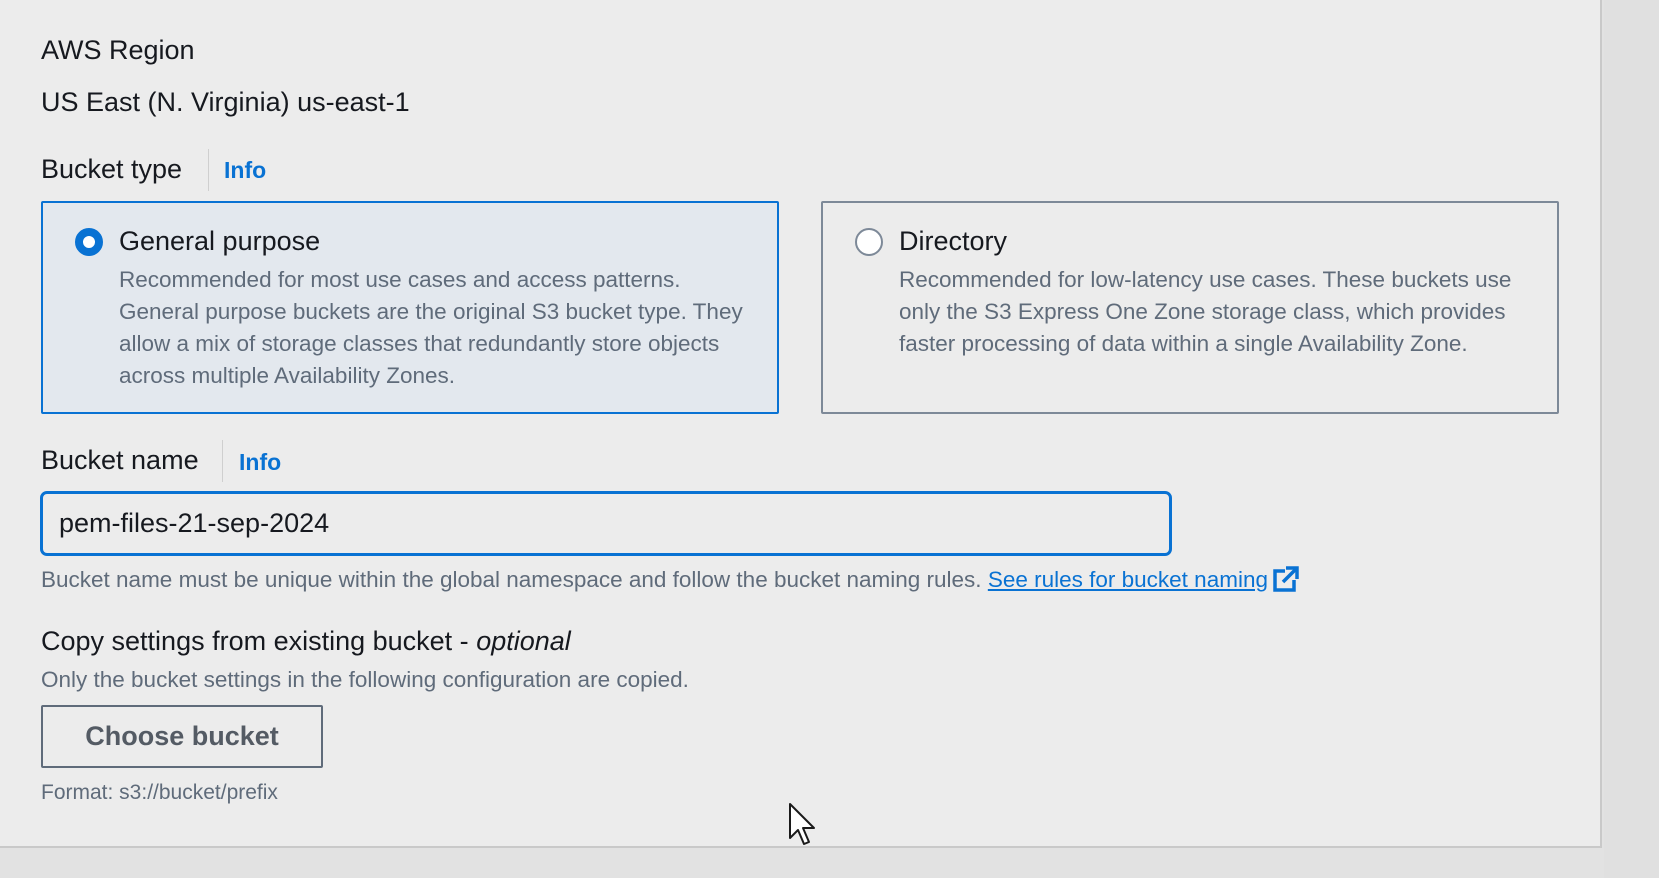 Image resolution: width=1659 pixels, height=878 pixels. What do you see at coordinates (803, 826) in the screenshot?
I see `mouse-cursor-icon` at bounding box center [803, 826].